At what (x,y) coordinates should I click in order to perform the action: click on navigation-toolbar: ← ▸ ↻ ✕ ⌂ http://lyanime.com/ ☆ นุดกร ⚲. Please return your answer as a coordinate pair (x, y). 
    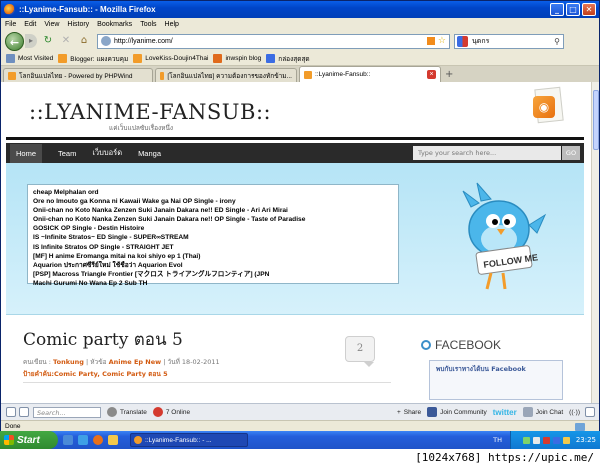
    Looking at the image, I should click on (300, 41).